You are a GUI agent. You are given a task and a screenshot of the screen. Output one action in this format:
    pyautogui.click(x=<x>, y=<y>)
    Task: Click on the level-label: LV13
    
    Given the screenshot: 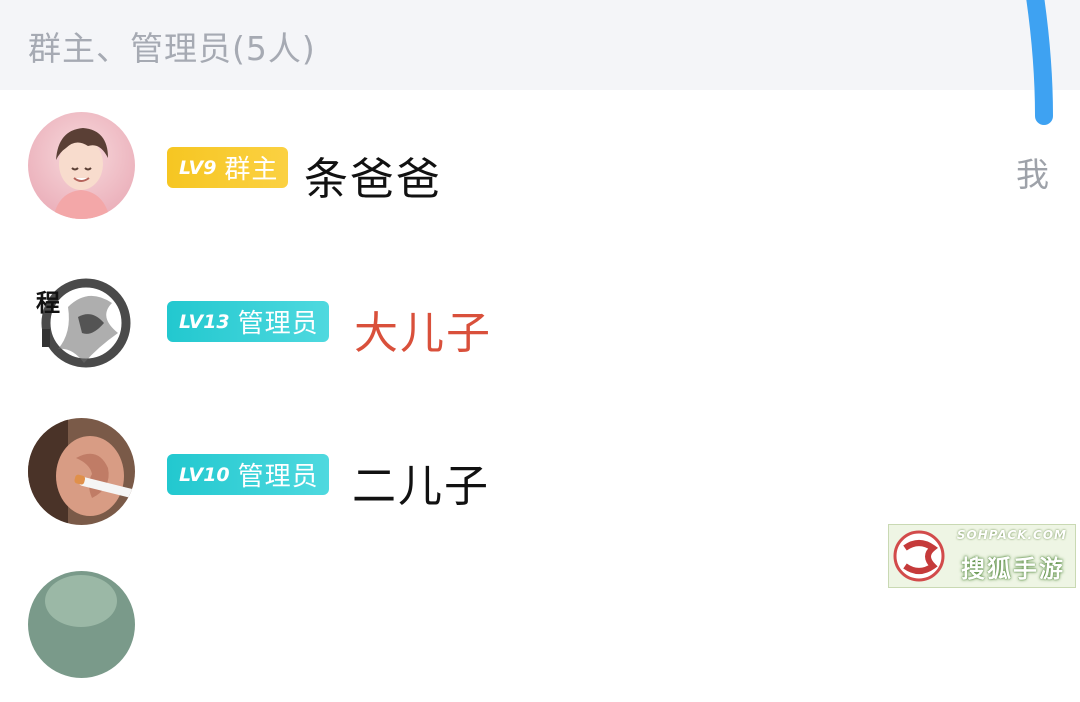 What is the action you would take?
    pyautogui.click(x=204, y=321)
    